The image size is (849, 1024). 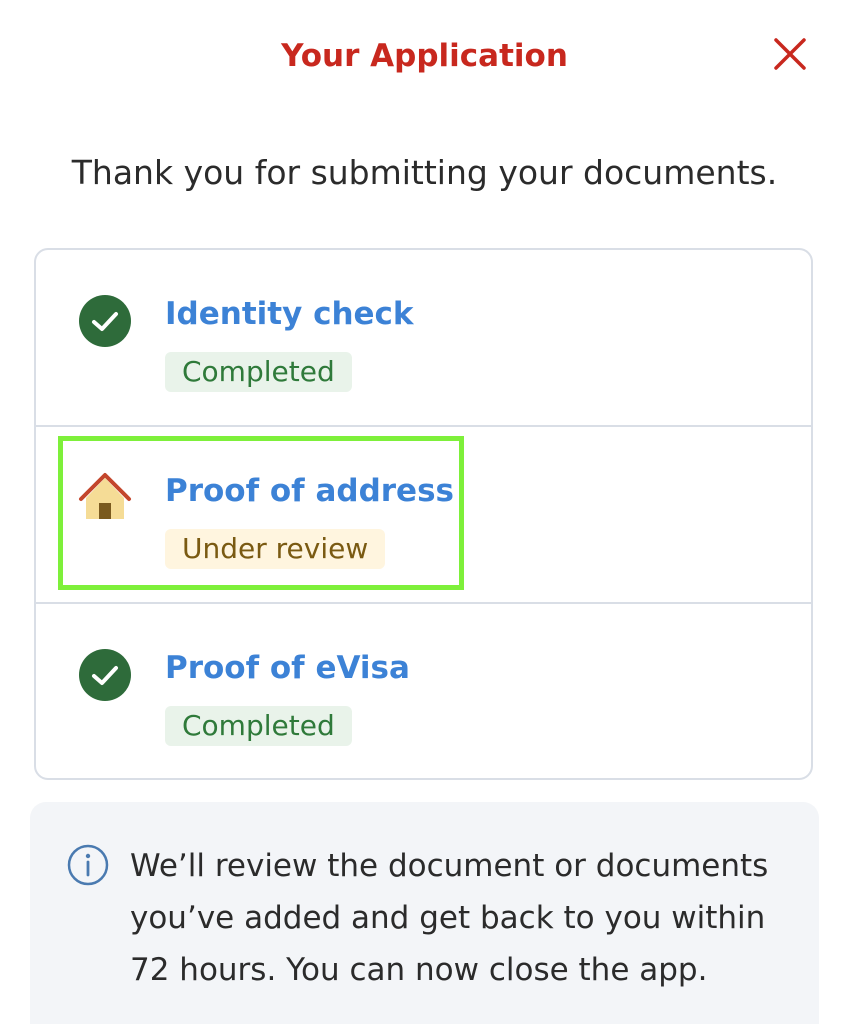 I want to click on page-title: Your Application, so click(x=424, y=56).